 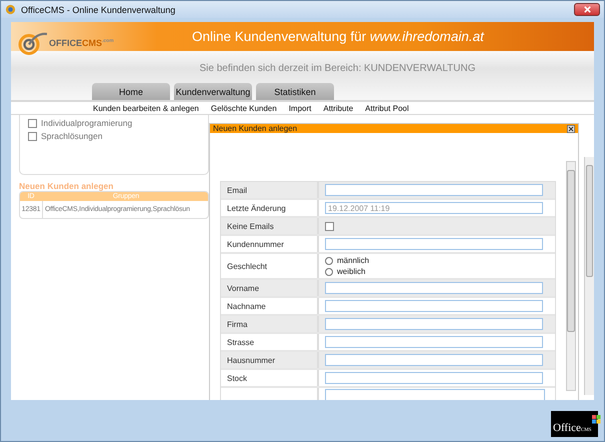 I want to click on subnav-link: Attribut Pool, so click(x=387, y=108).